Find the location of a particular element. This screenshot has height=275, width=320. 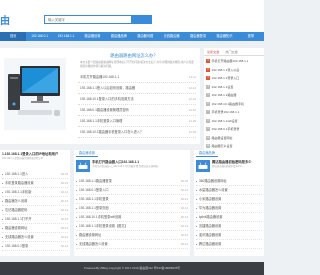

sidebar-item: 10 路由器设置网址 is located at coordinates (234, 138).